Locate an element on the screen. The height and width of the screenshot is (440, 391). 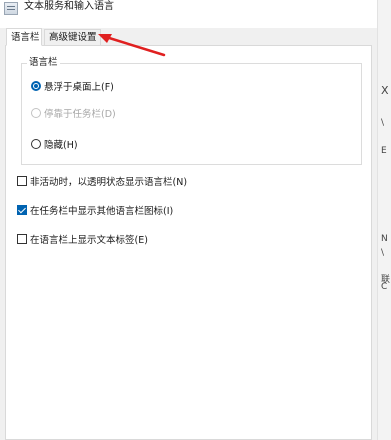
checkbox-transparent-when-inactive: 非活动时，以透明状态显示语言栏(N) is located at coordinates (102, 181).